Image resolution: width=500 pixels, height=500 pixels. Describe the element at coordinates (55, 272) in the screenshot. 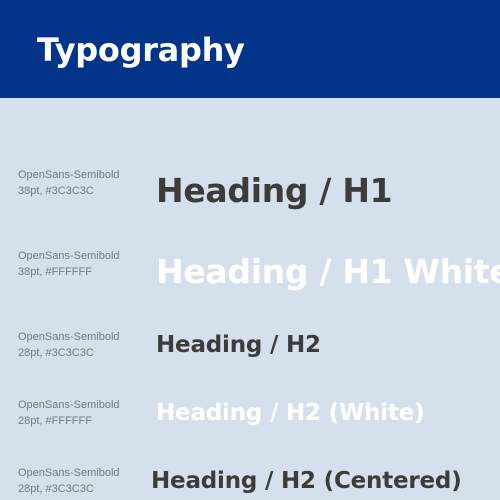

I see `type-spec-detail: 38pt, #FFFFFF` at that location.